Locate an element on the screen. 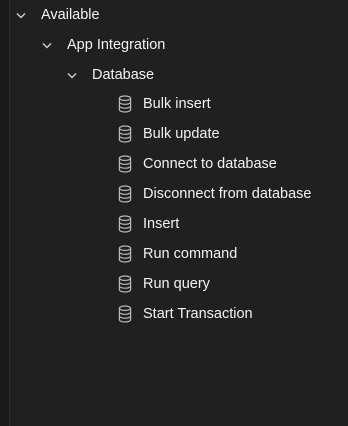 The width and height of the screenshot is (348, 426). panel-left-edge is located at coordinates (5, 213).